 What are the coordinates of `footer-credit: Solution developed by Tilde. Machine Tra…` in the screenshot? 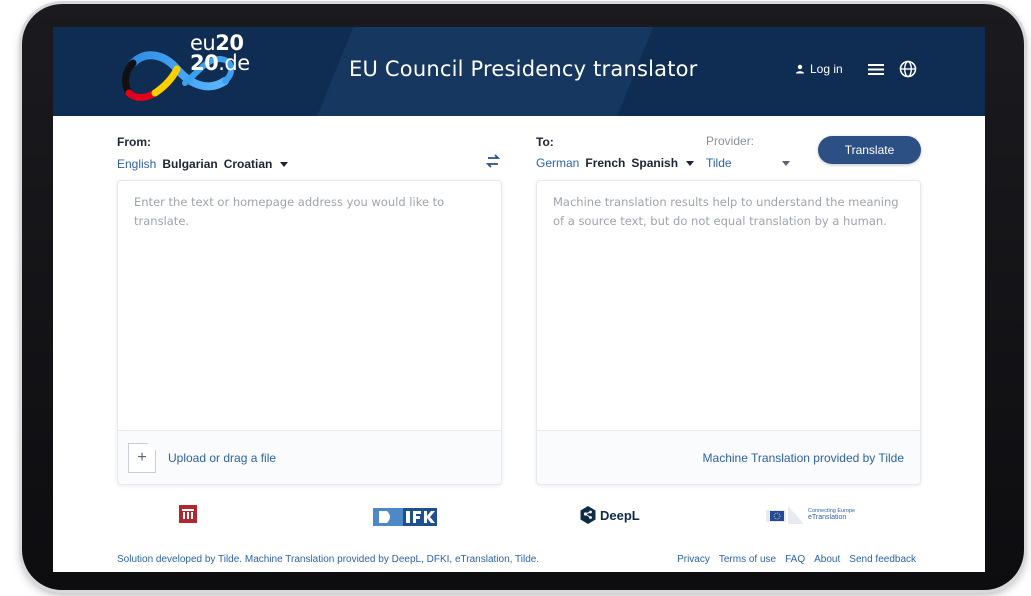 It's located at (328, 559).